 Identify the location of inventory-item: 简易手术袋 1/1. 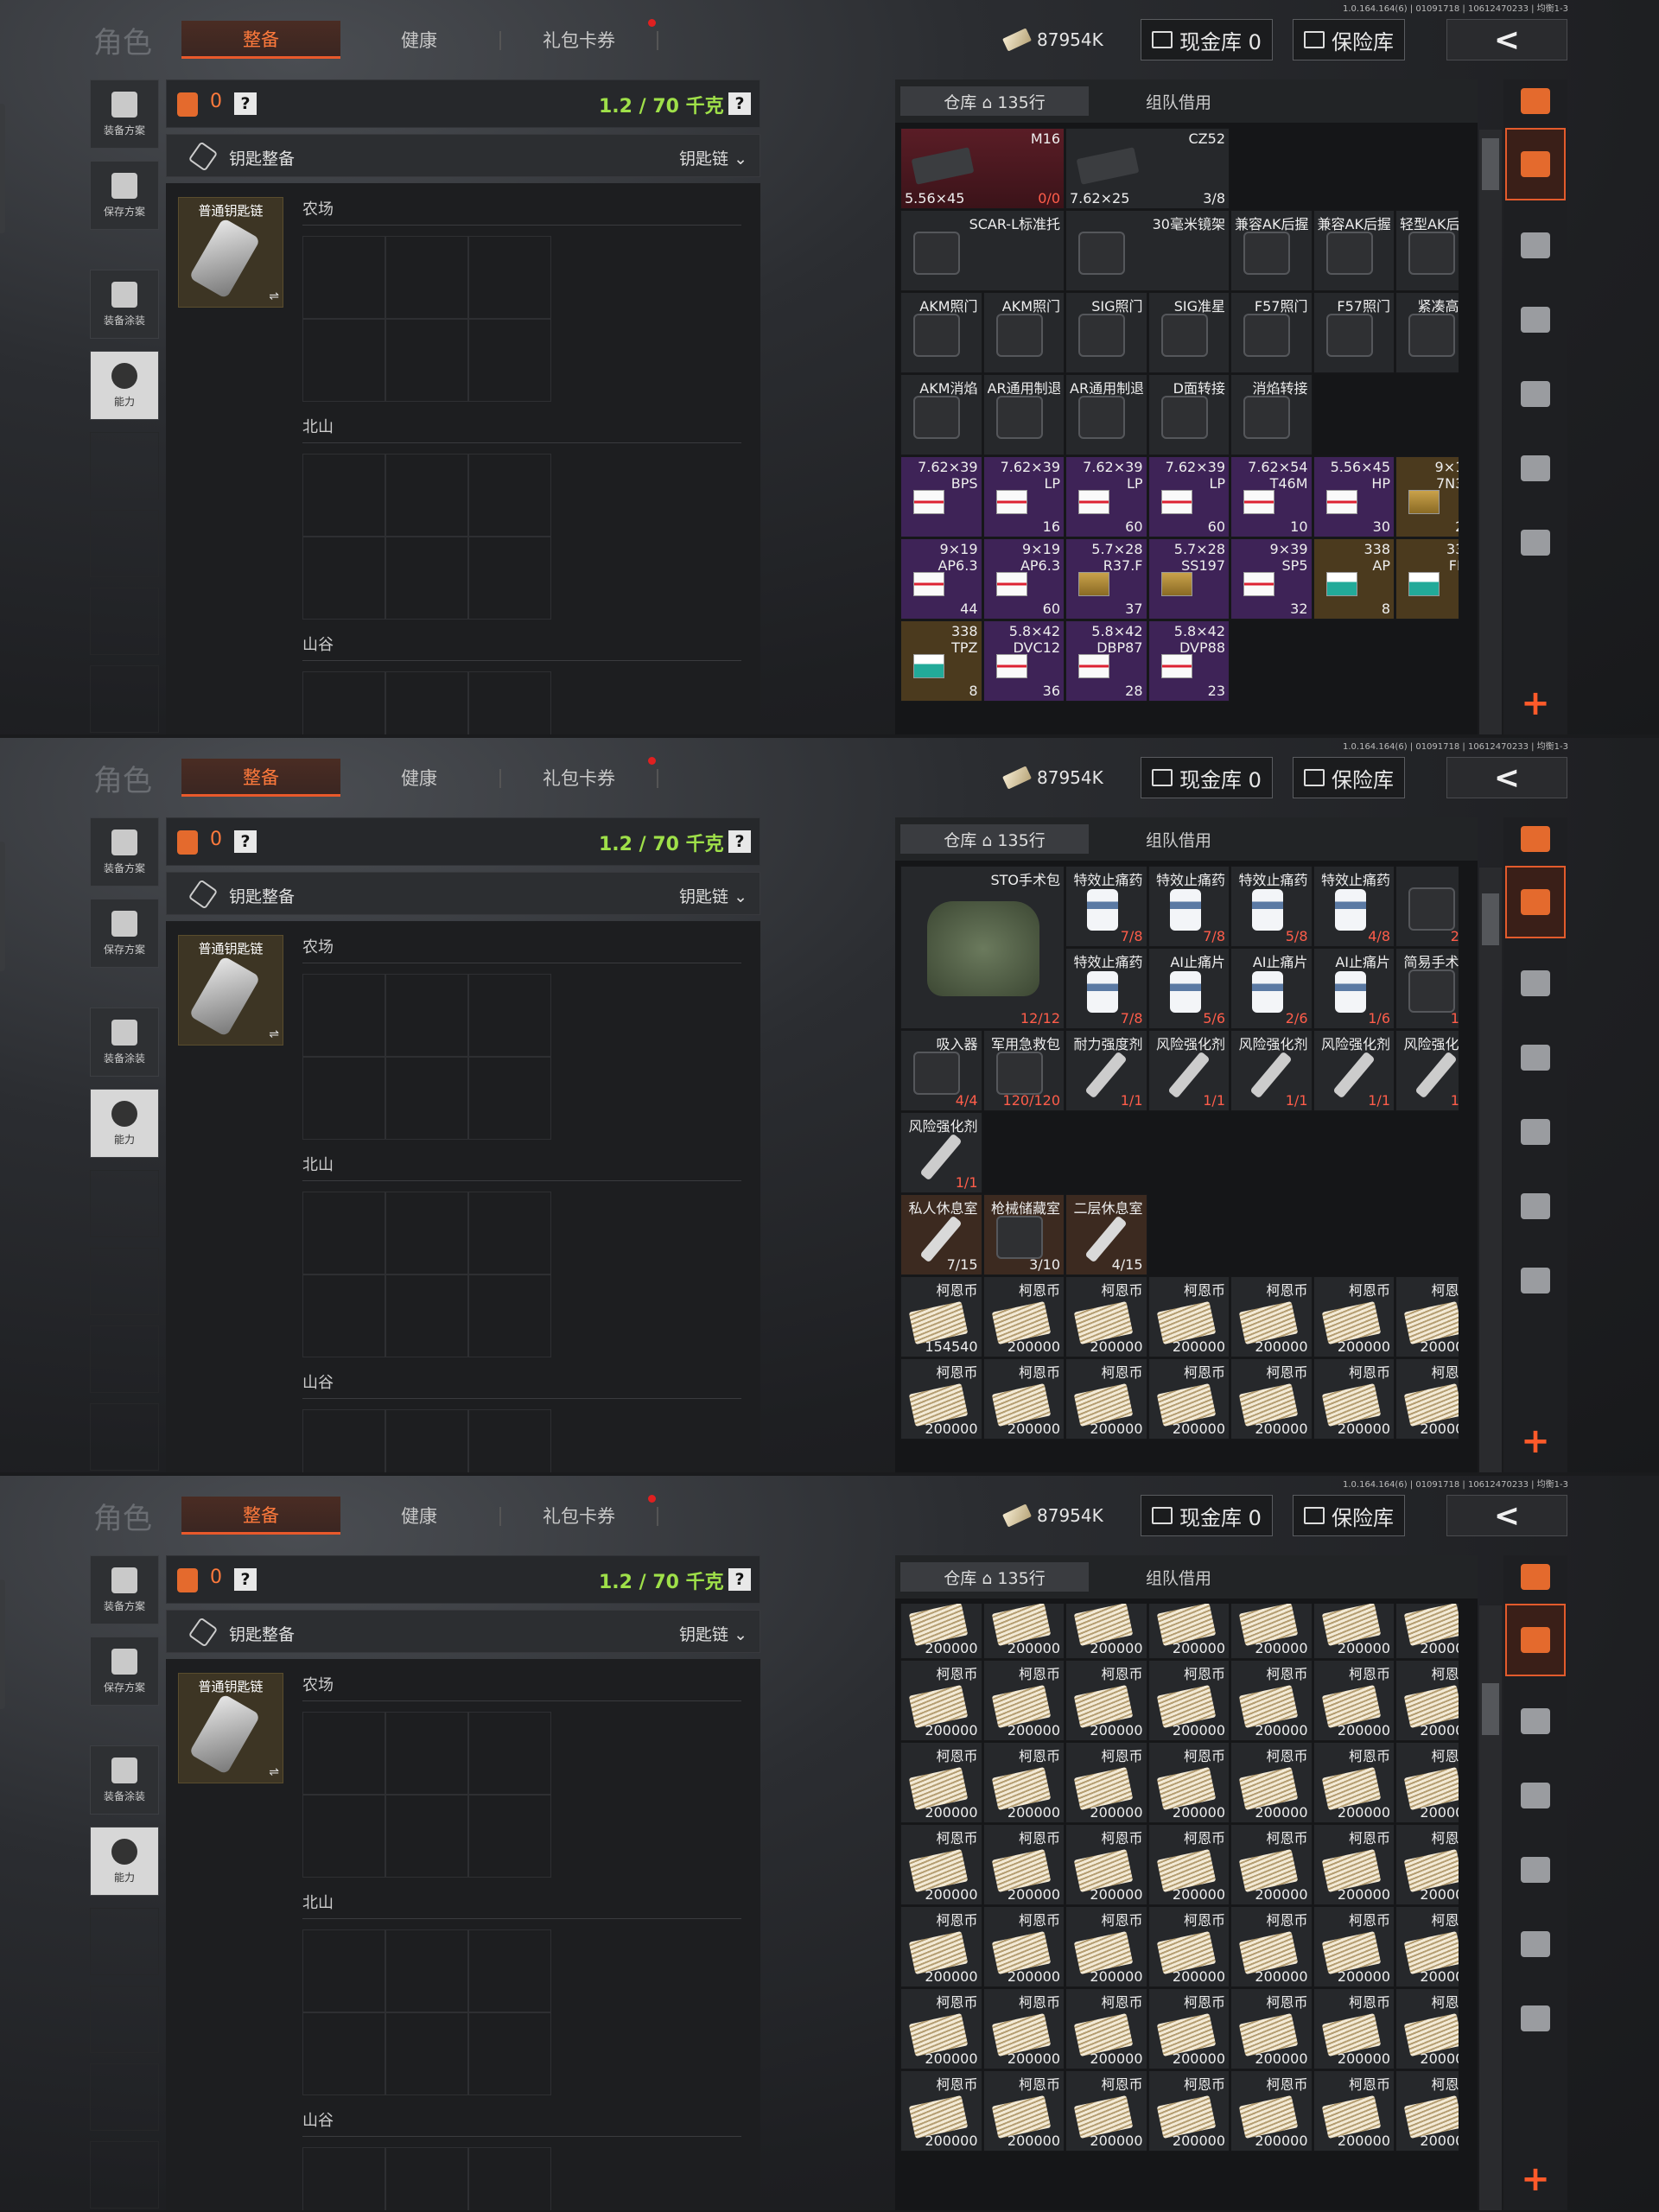
(1427, 988).